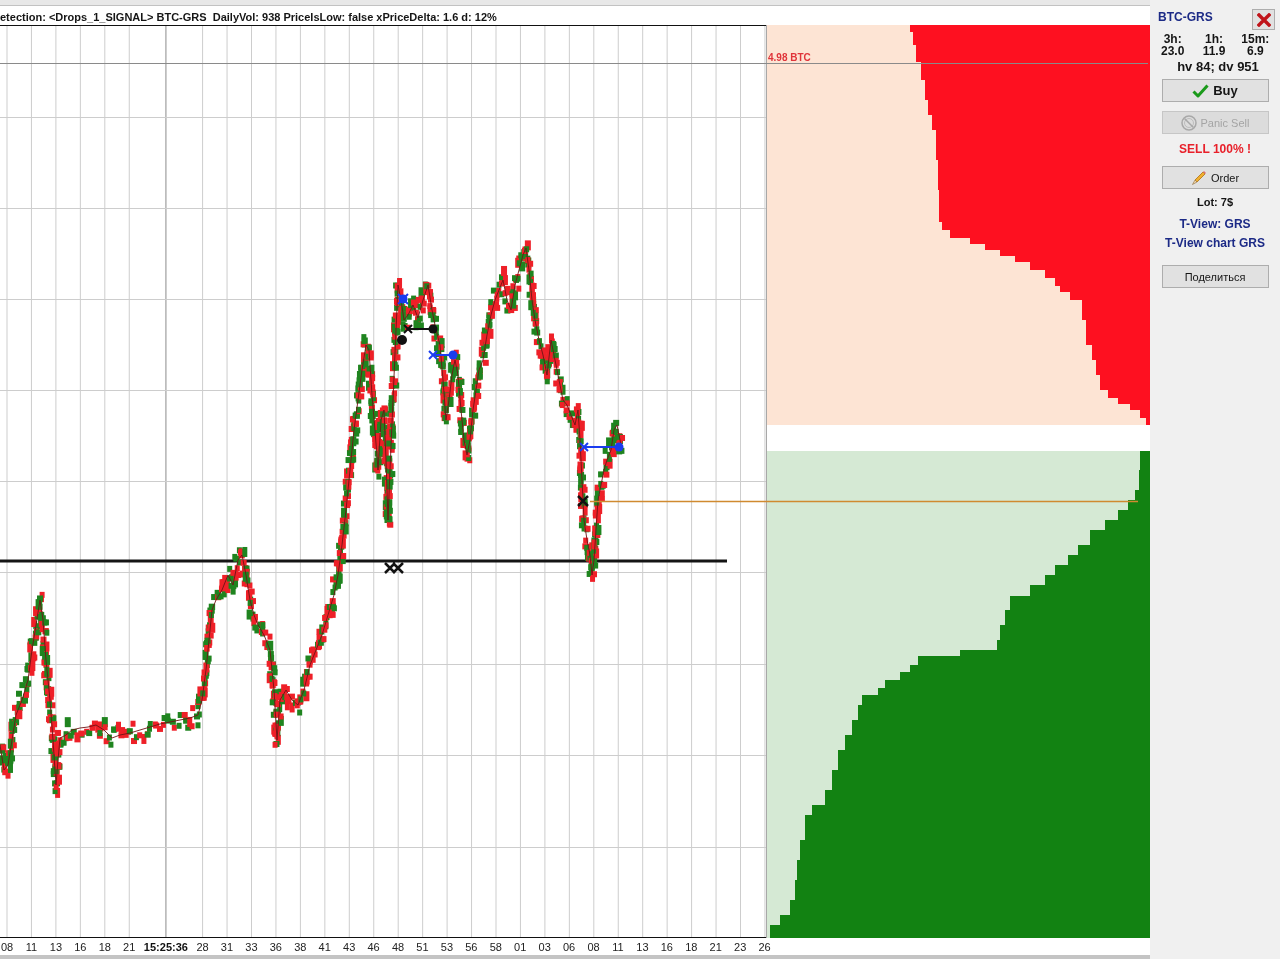 The width and height of the screenshot is (1280, 959). What do you see at coordinates (740, 946) in the screenshot?
I see `time-axis-label: 23` at bounding box center [740, 946].